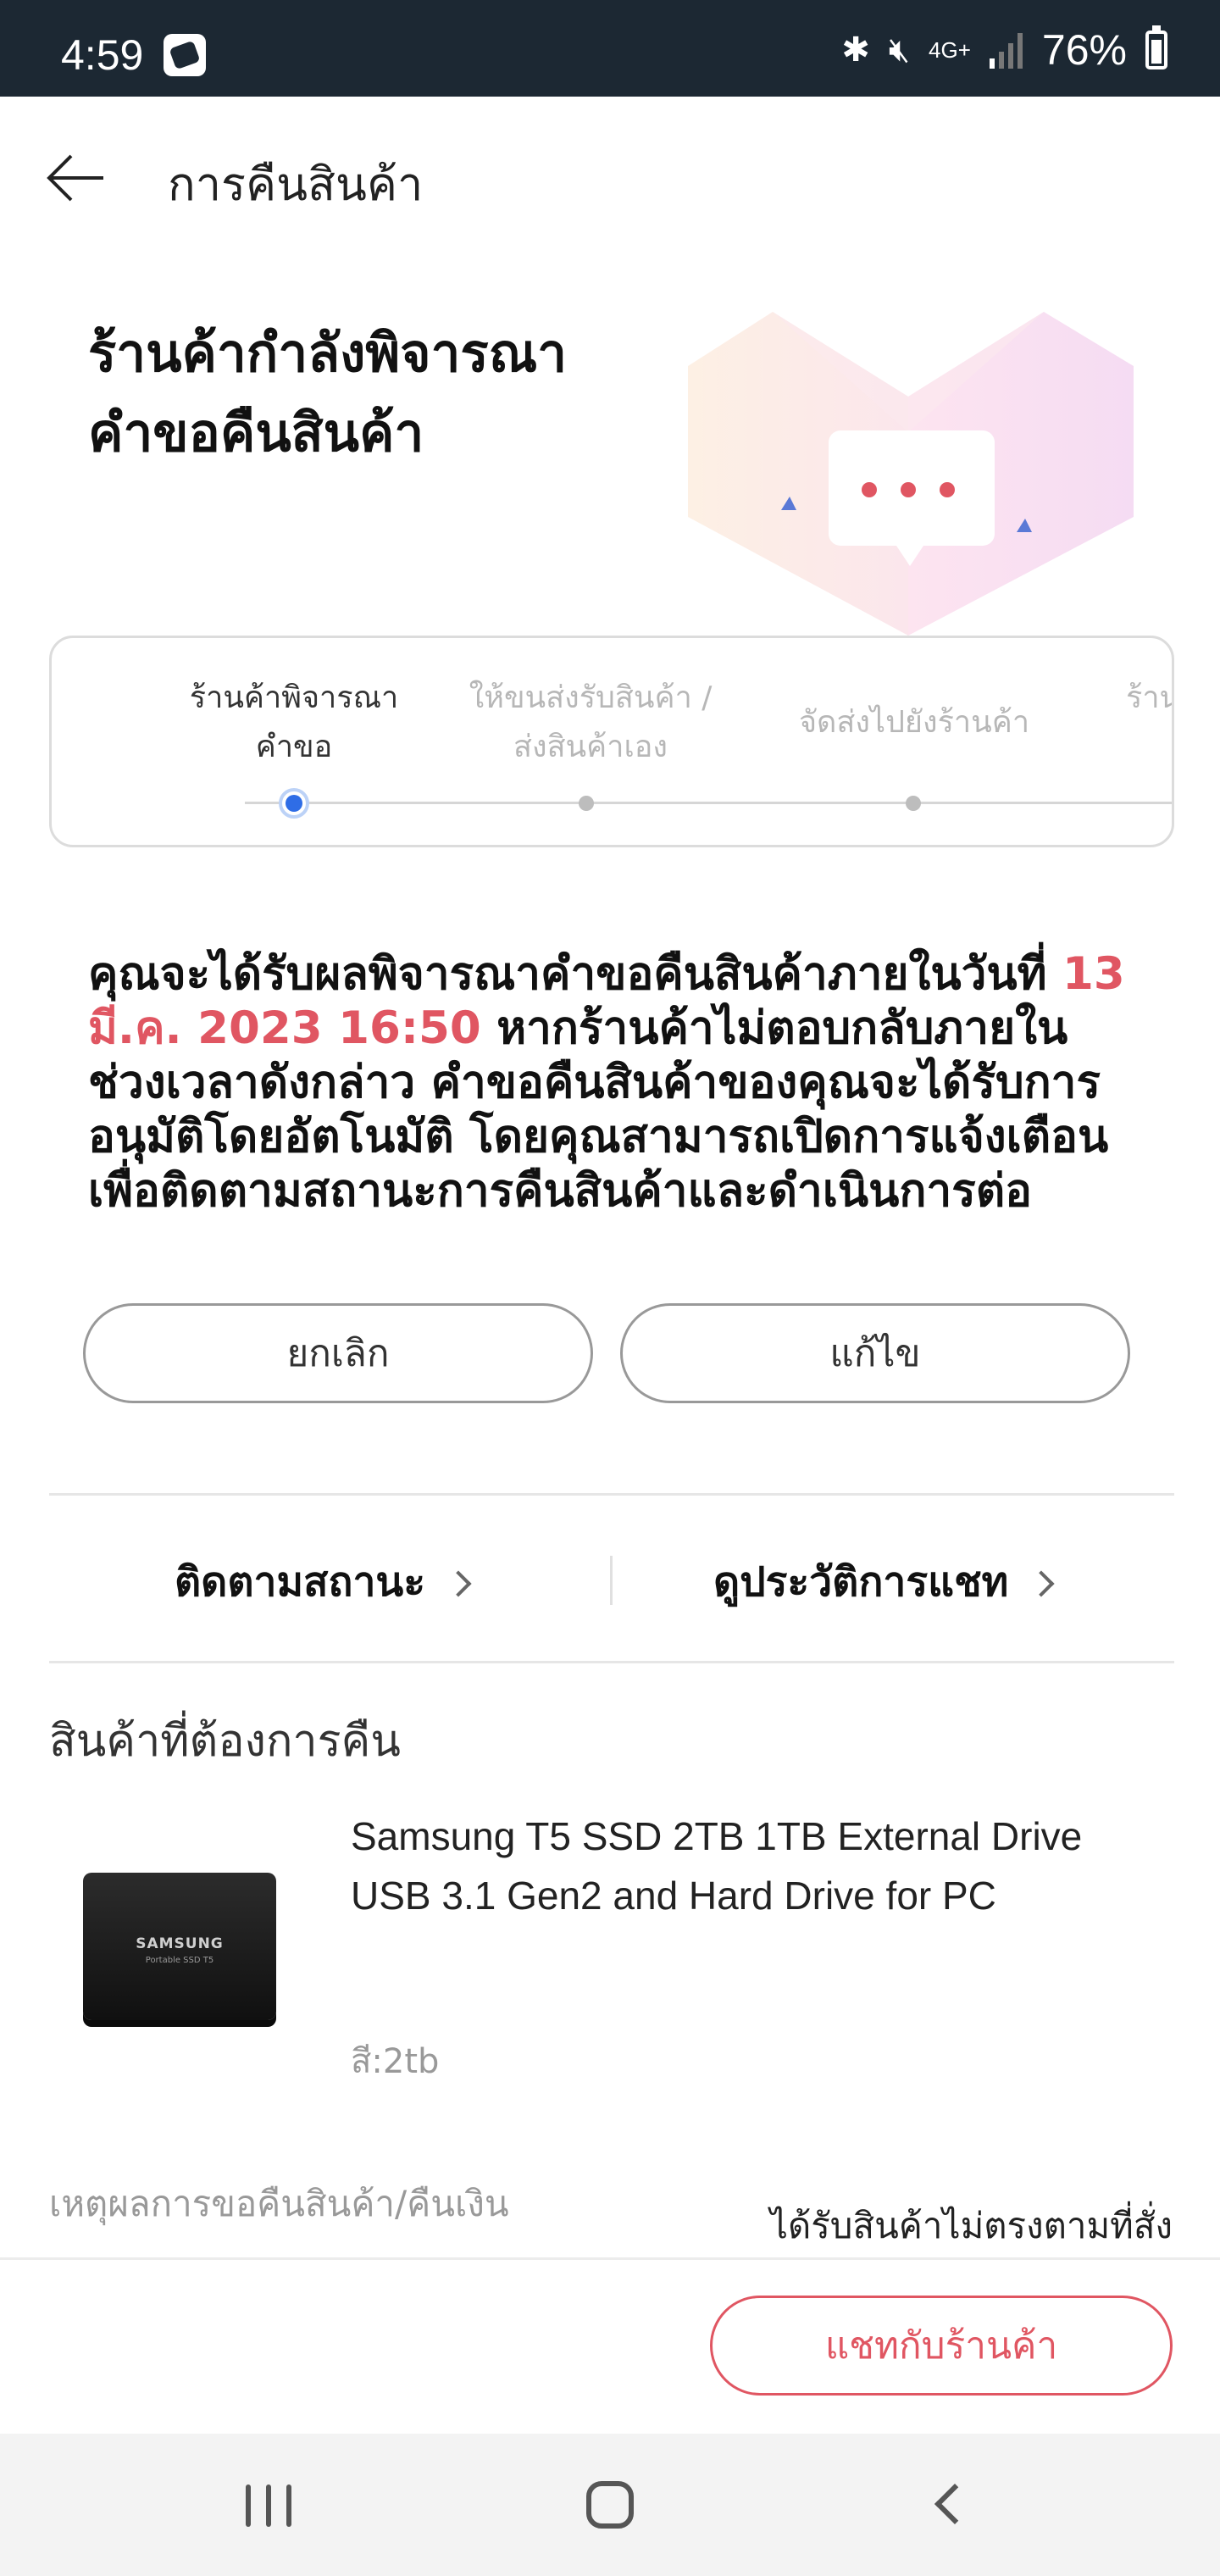 This screenshot has height=2576, width=1220. I want to click on product-image-brand: SAMSUNG, so click(180, 1943).